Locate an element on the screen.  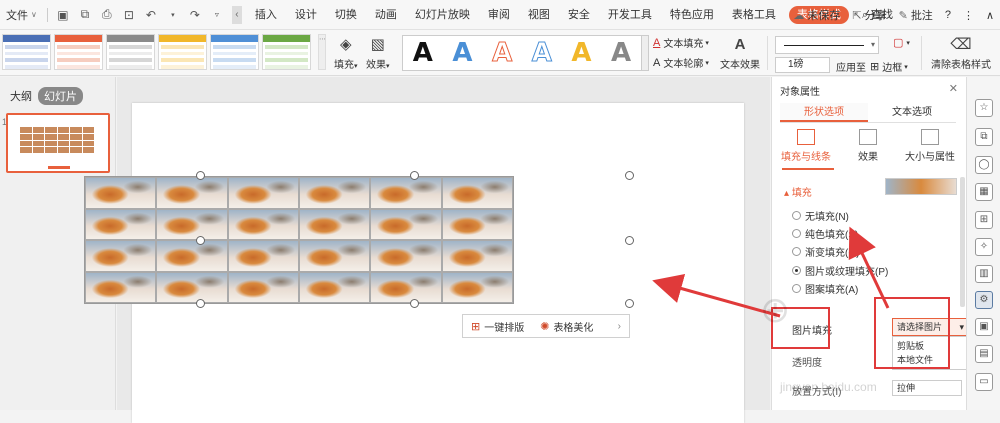
help-button: ? is located at coordinates (948, 15).